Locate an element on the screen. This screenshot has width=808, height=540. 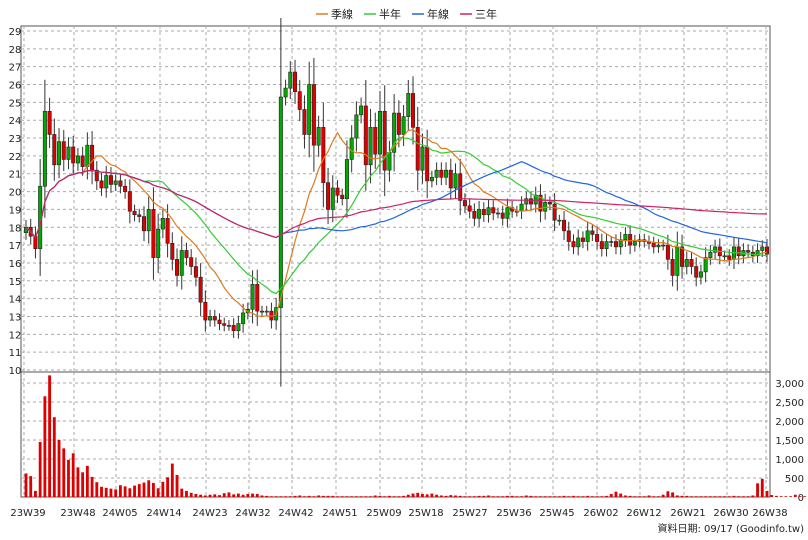
price-tick-label: 15 is located at coordinates (15, 282).